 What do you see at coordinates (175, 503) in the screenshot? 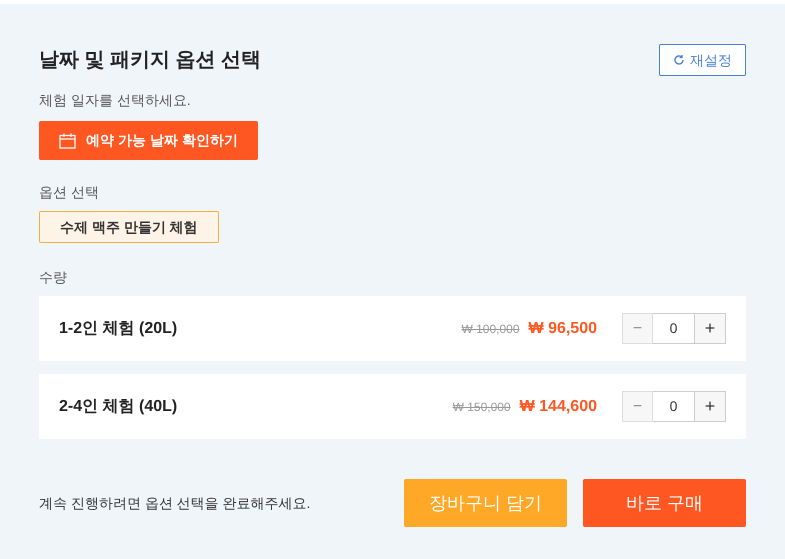
I see `footer-note: 계속 진행하려면 옵션 선택을 완료해주세요.` at bounding box center [175, 503].